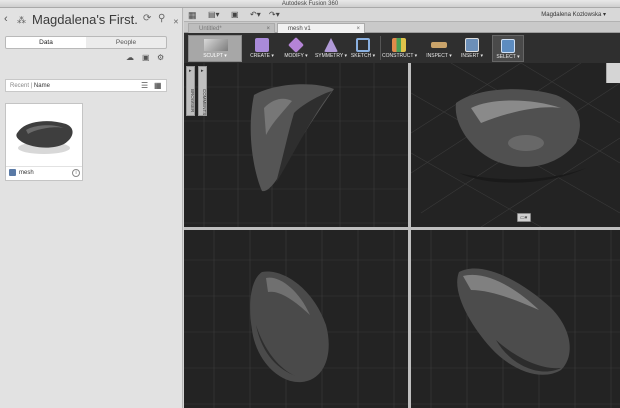  What do you see at coordinates (44, 137) in the screenshot?
I see `mesh-thumbnail` at bounding box center [44, 137].